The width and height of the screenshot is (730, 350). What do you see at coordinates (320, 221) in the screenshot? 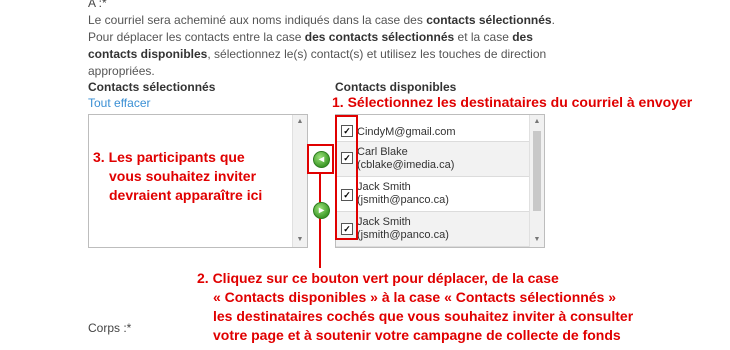
I see `annotation-connector-line` at bounding box center [320, 221].